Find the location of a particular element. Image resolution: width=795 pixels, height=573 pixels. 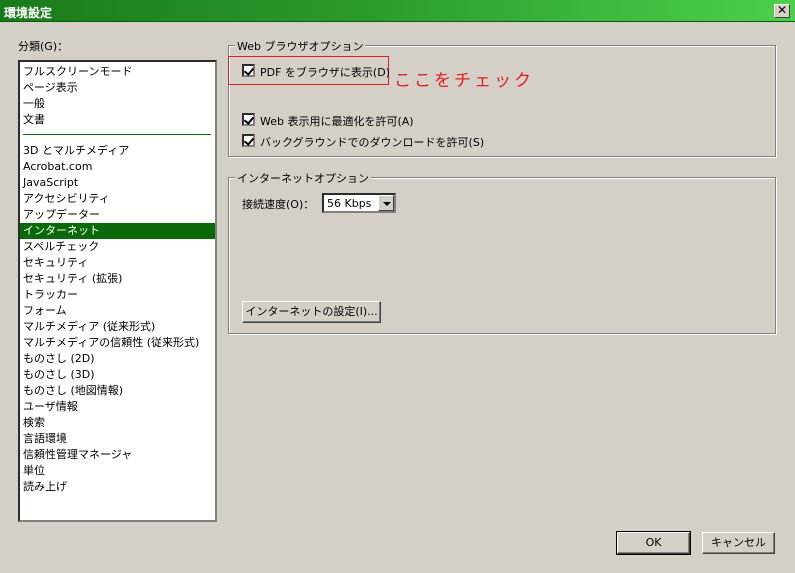

list-item: ものさし (地図情報) is located at coordinates (117, 391).